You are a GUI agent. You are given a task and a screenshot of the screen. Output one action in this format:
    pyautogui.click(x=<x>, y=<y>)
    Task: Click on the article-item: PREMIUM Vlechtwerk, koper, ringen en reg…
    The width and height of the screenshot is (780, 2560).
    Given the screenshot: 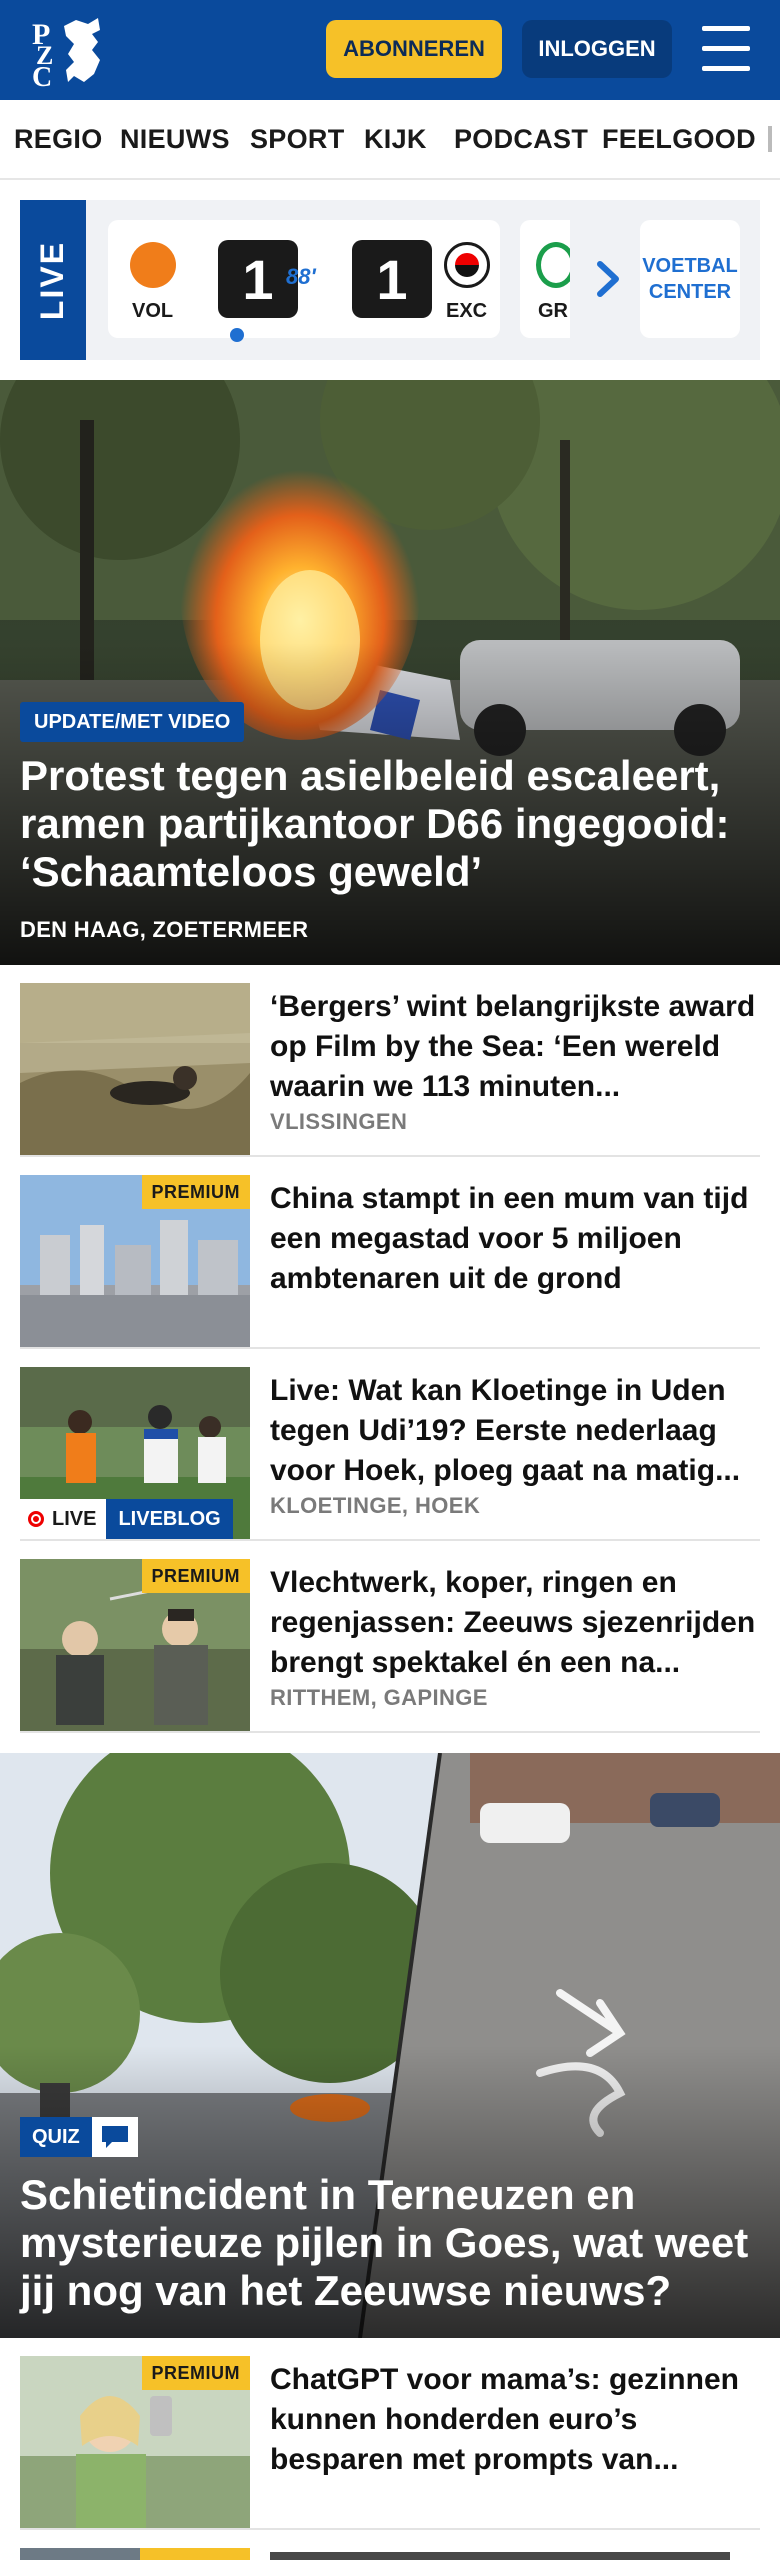 What is the action you would take?
    pyautogui.click(x=390, y=1637)
    